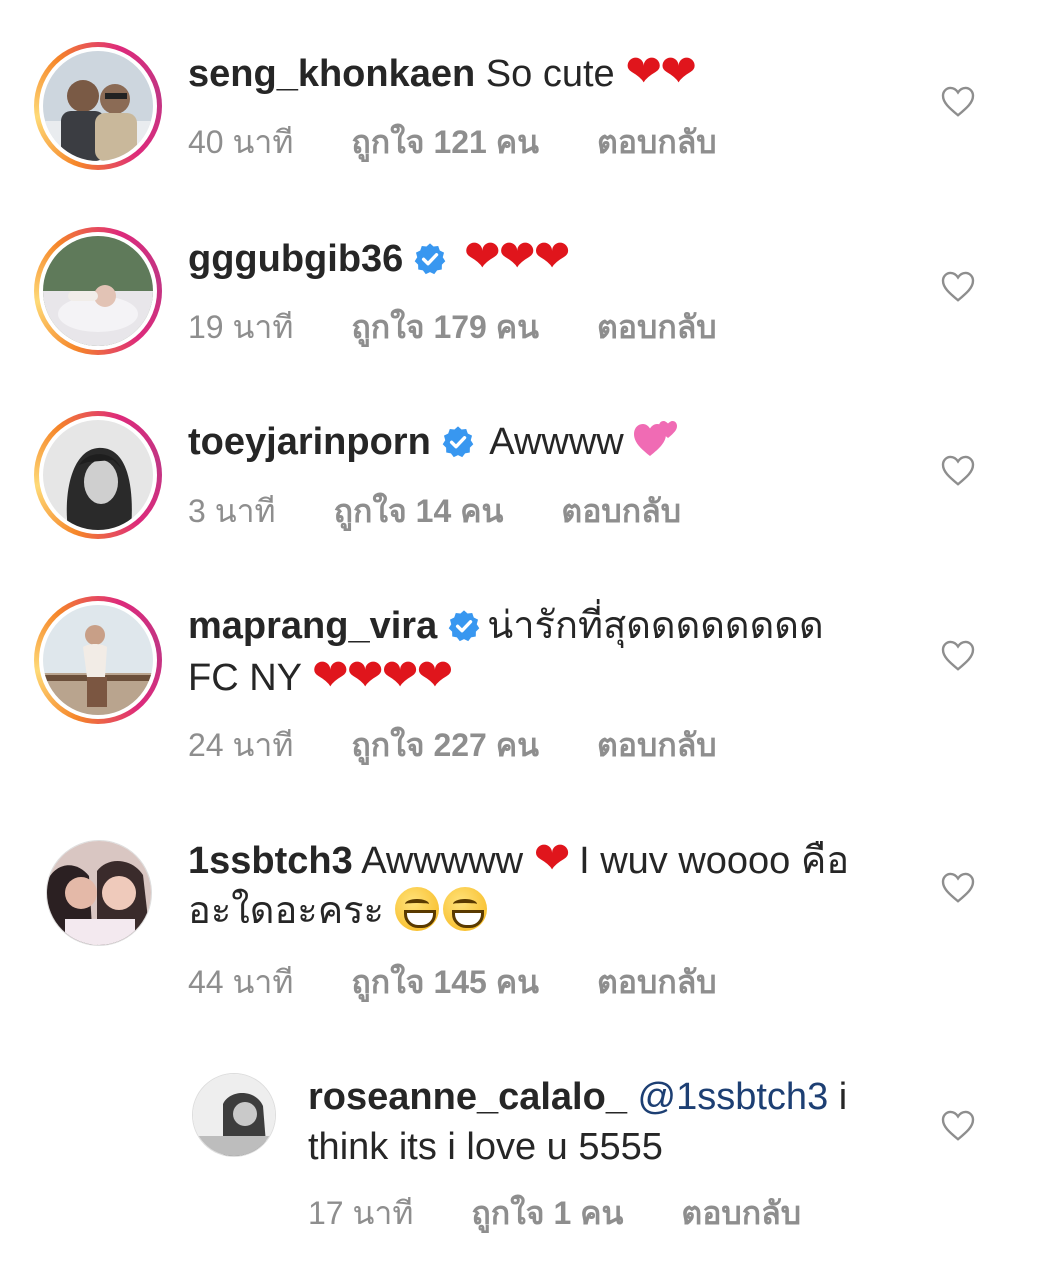 This screenshot has height=1280, width=1038. I want to click on red-heart-emoji: ❤, so click(552, 858).